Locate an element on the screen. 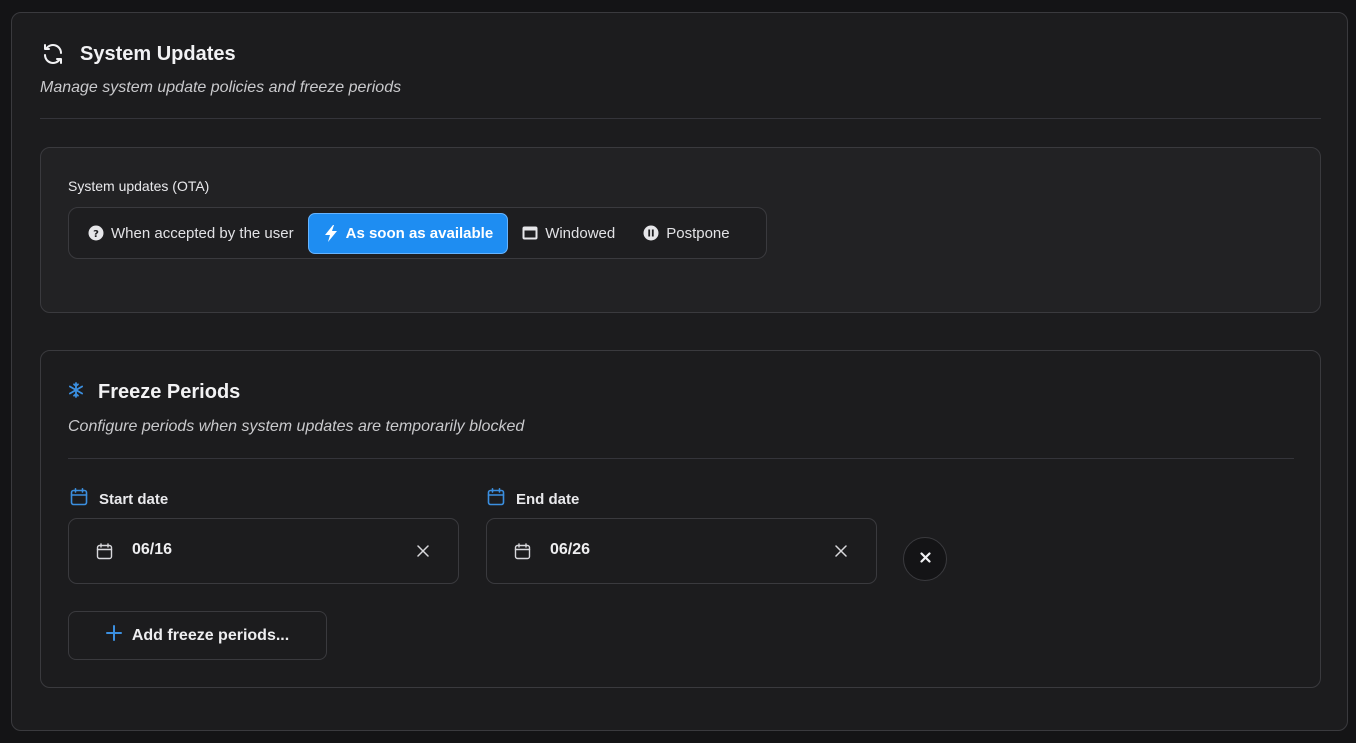  end-date-label: End date is located at coordinates (532, 499).